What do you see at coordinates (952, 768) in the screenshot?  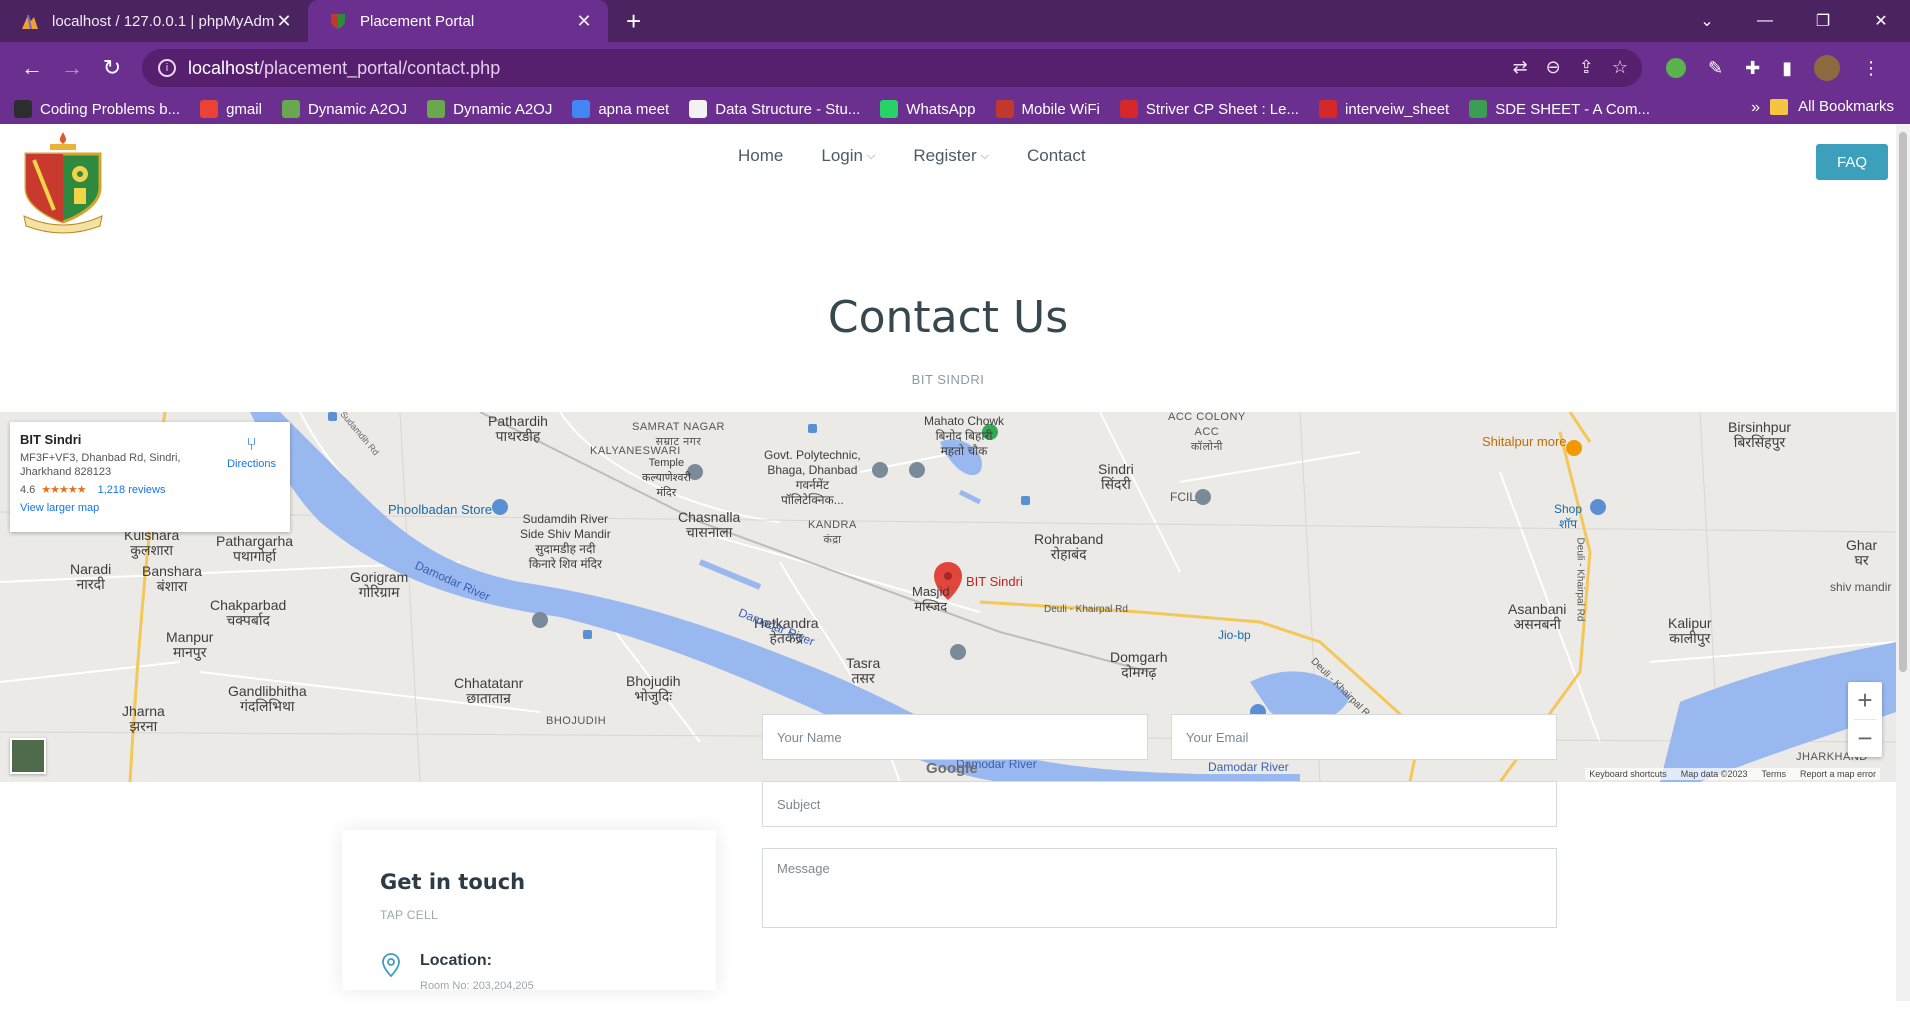 I see `google-logo: Google` at bounding box center [952, 768].